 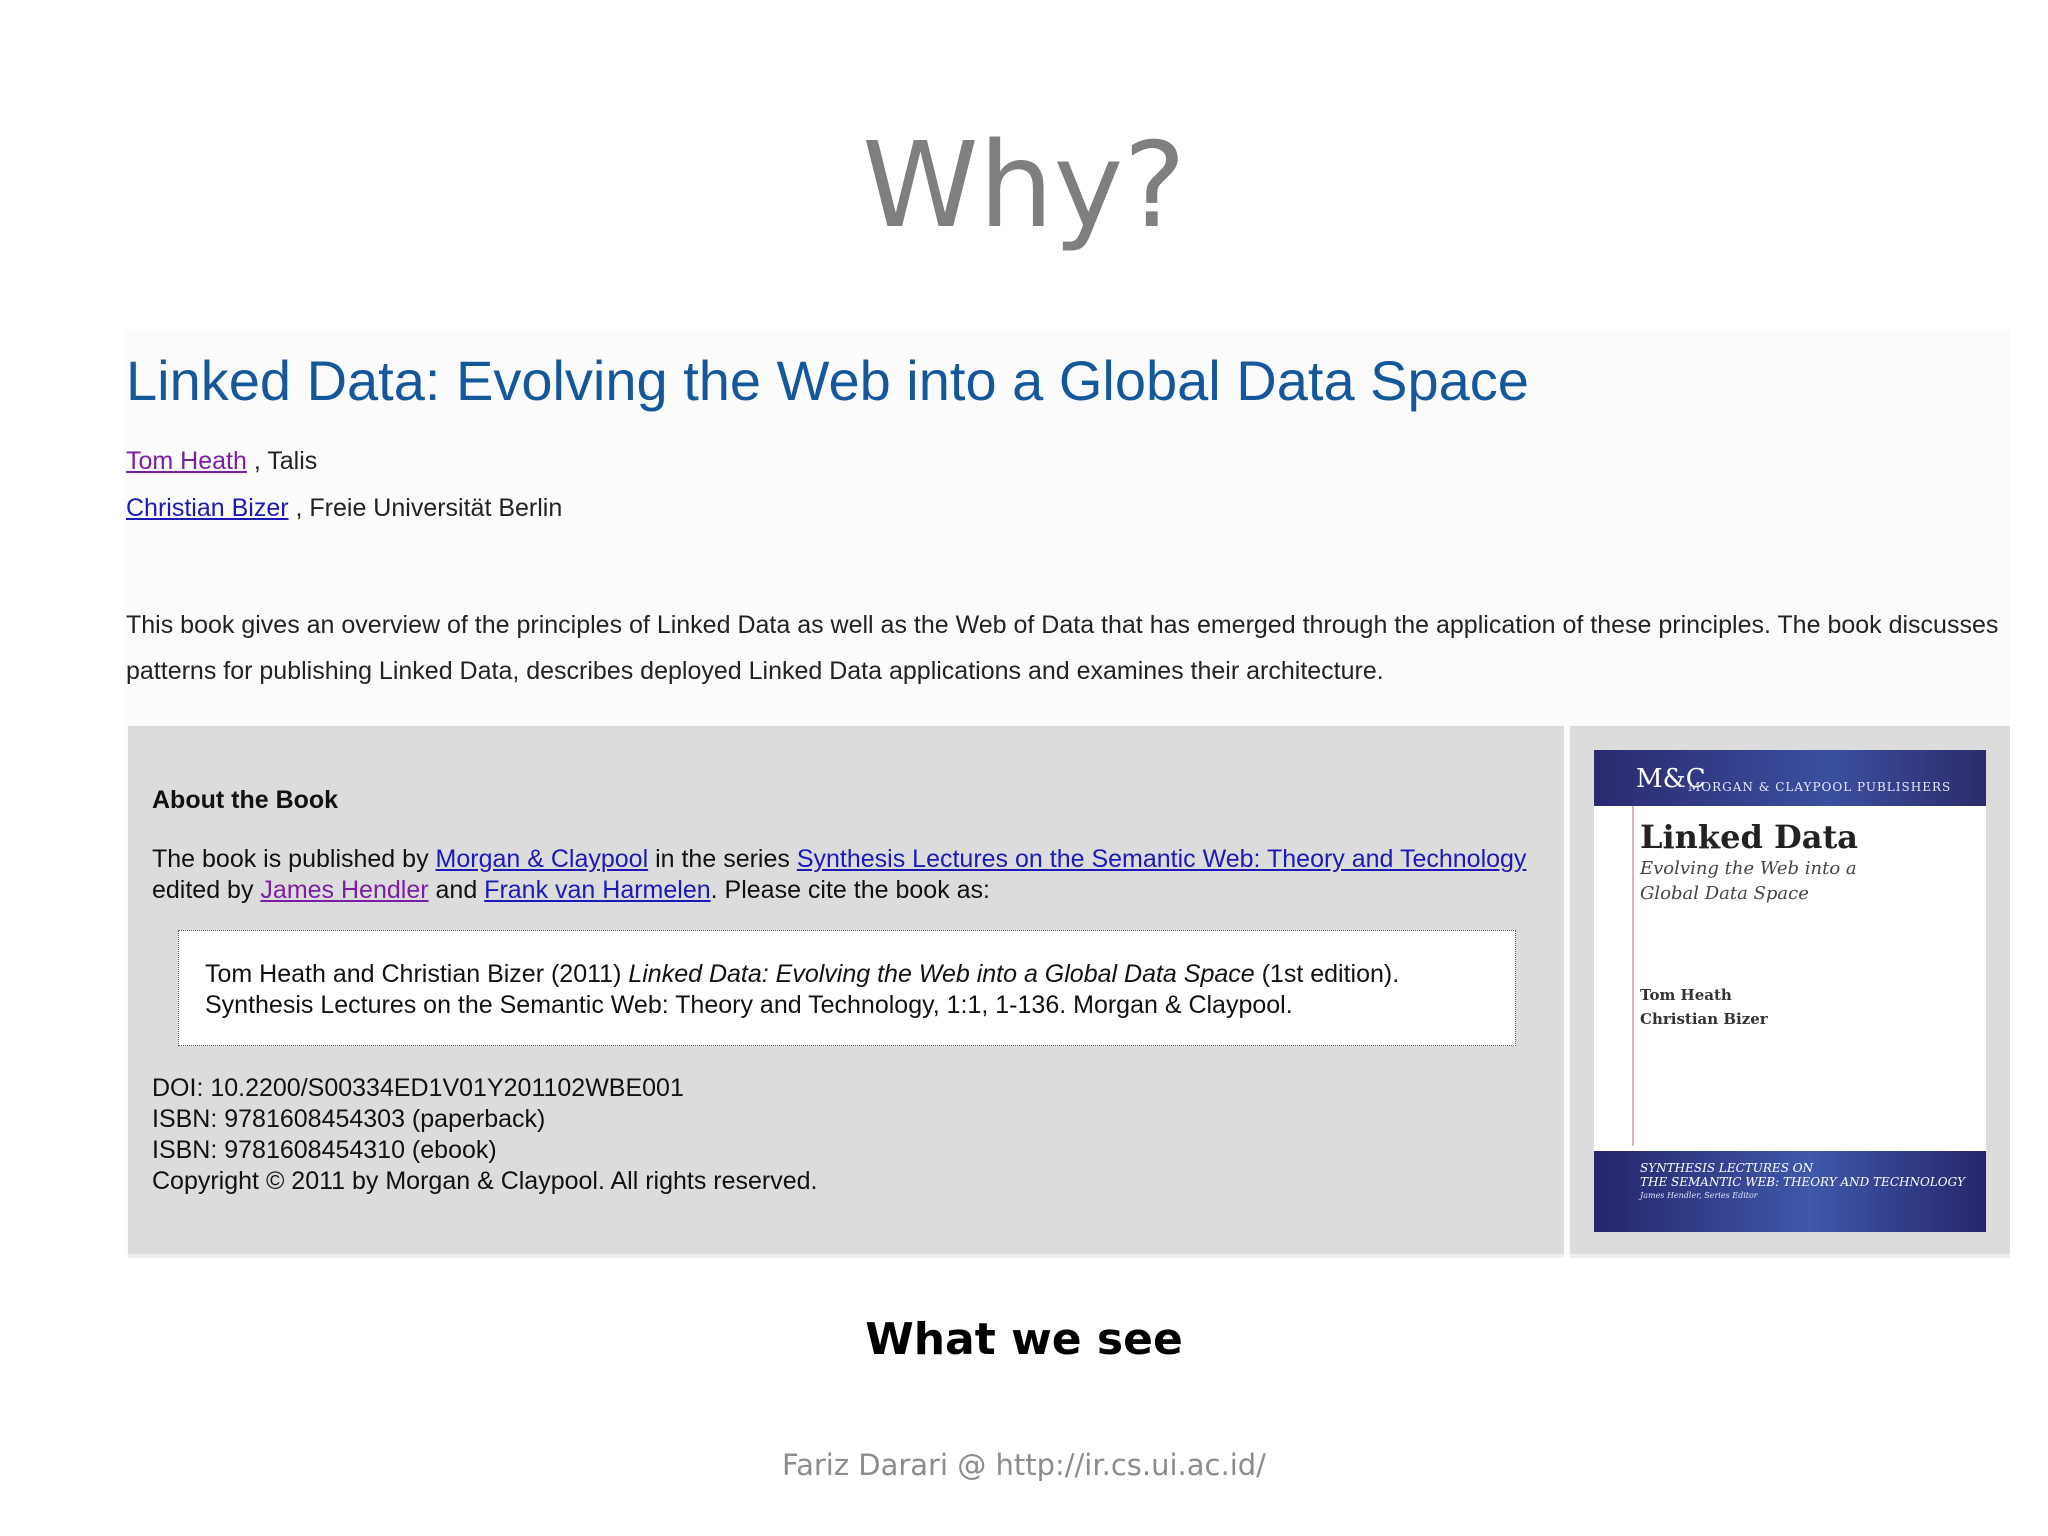 I want to click on cover-series-line-2: THE SEMANTIC WEB: THEORY AND TECHNOLOGY, so click(x=1802, y=1182).